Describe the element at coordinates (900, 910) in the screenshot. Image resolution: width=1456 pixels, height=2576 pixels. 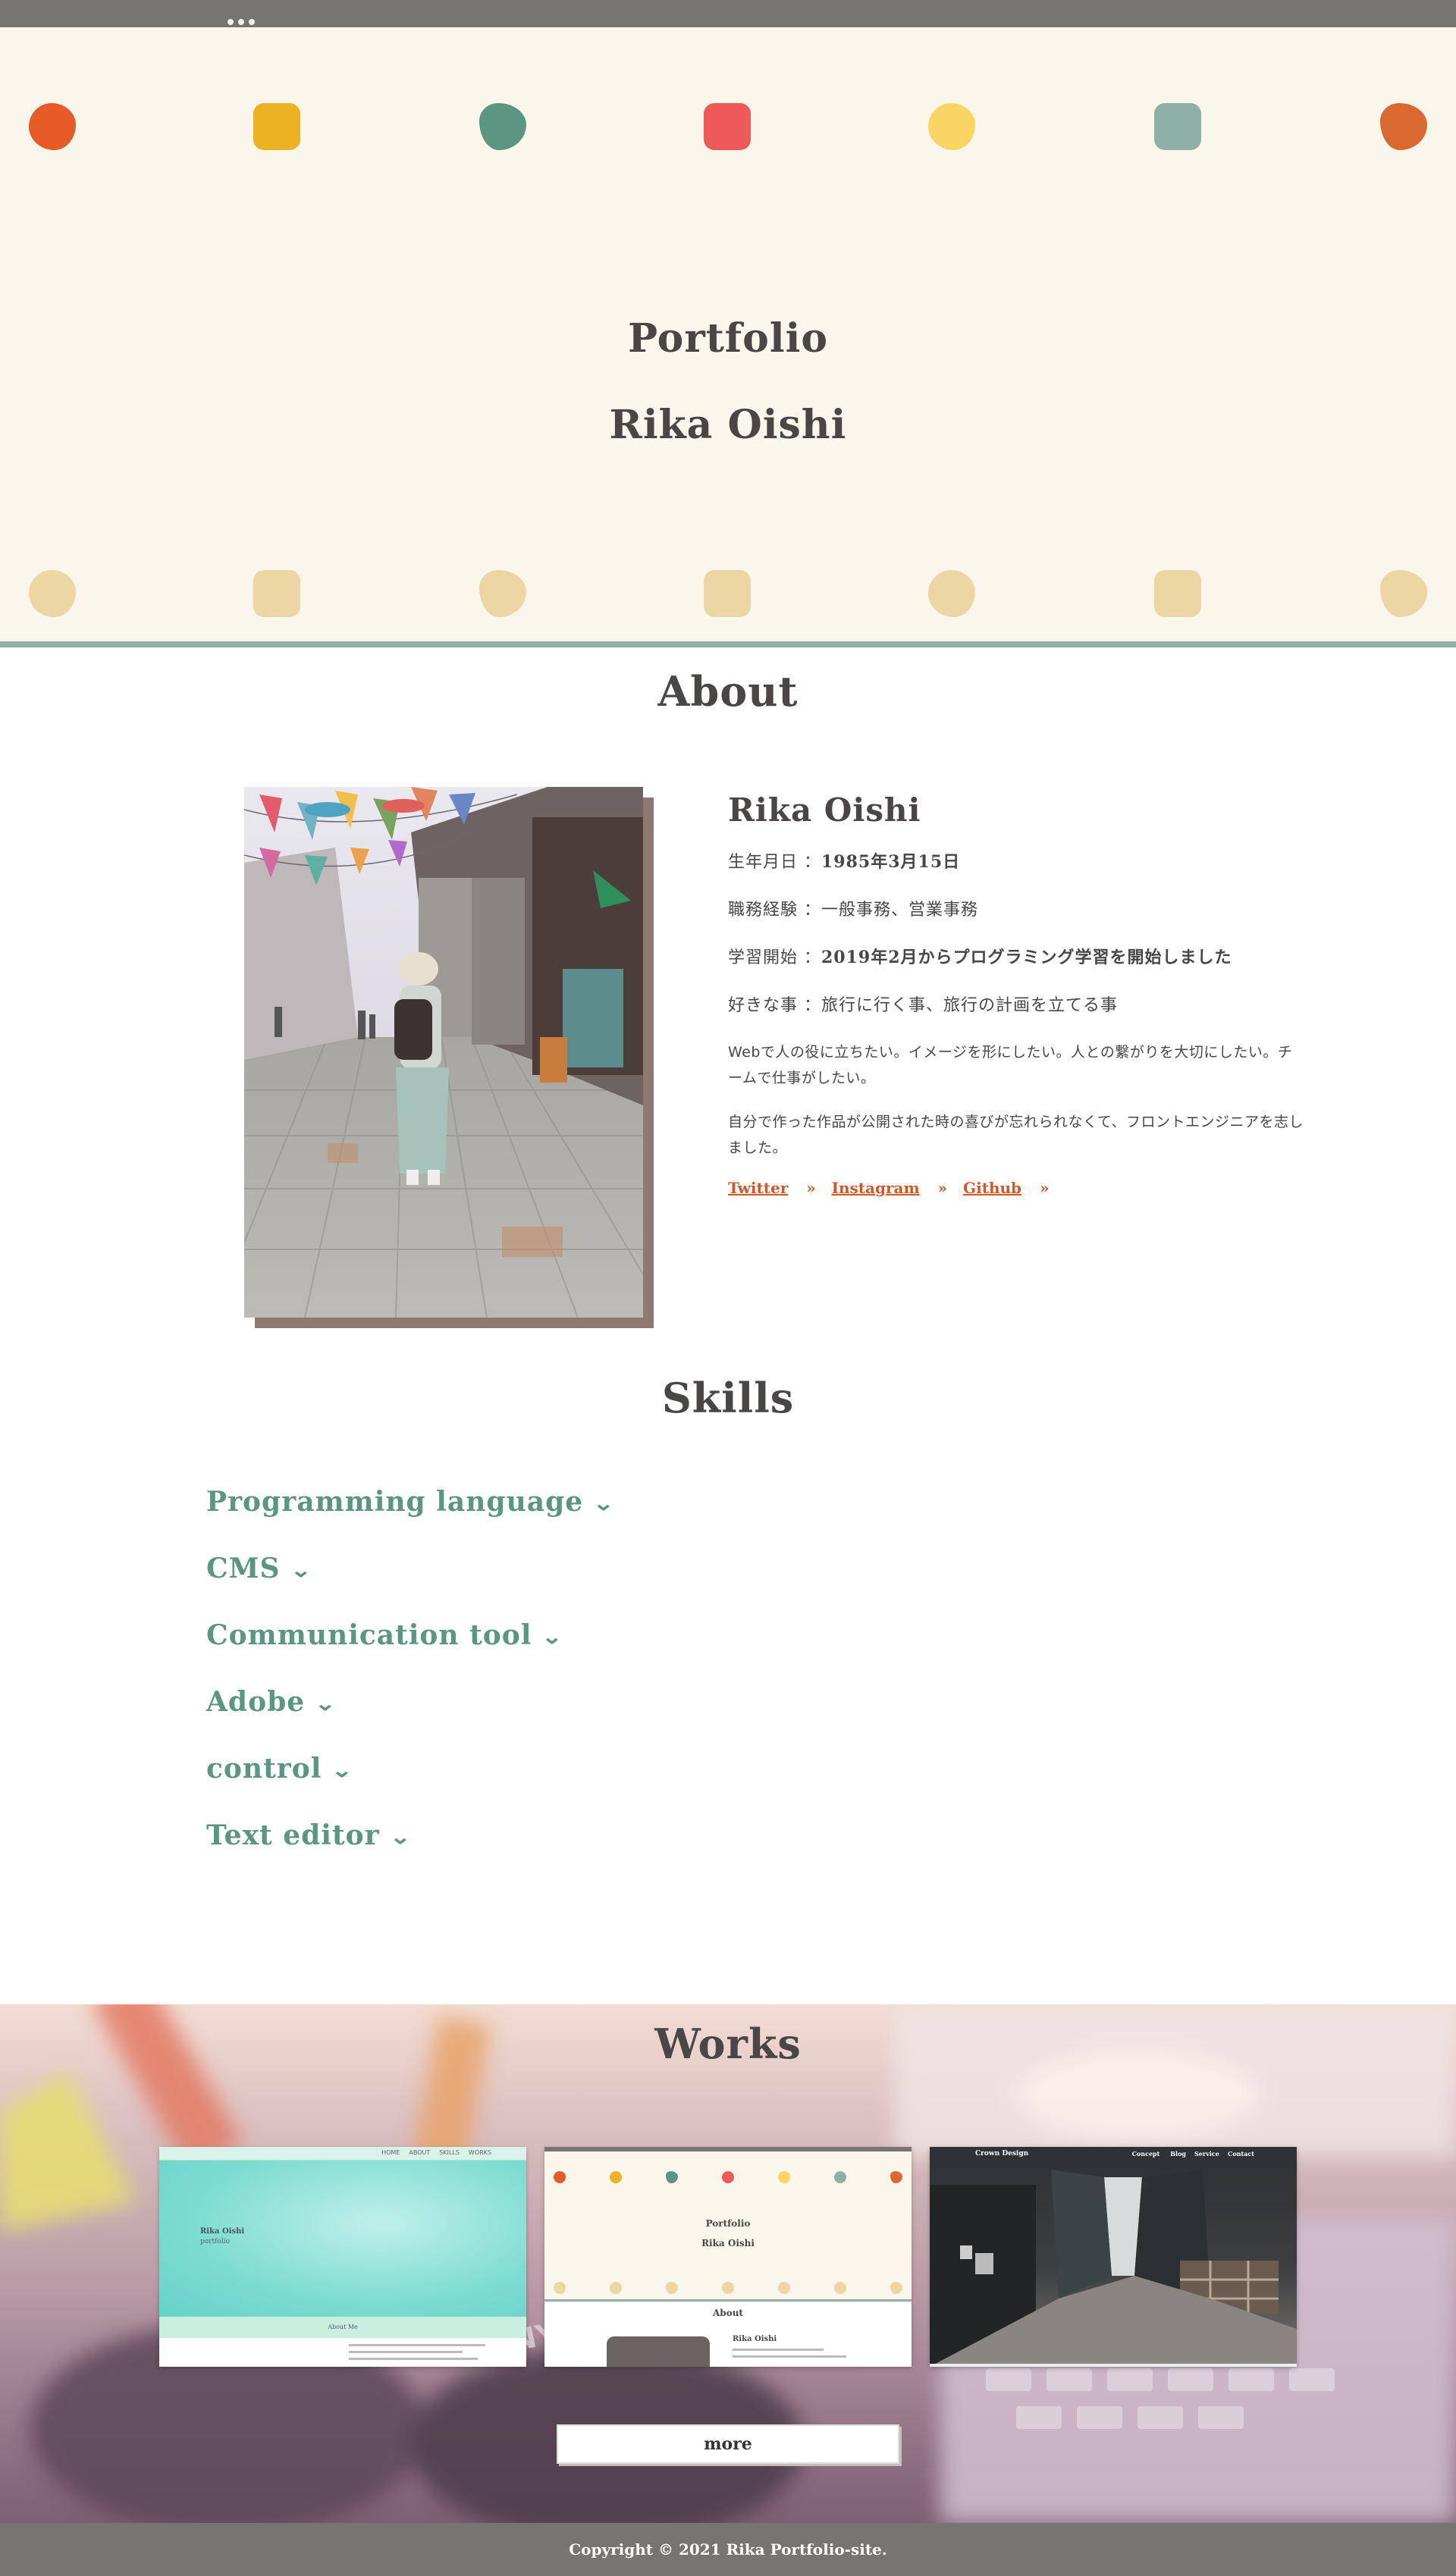
I see `row-value: 一般事務、営業事務` at that location.